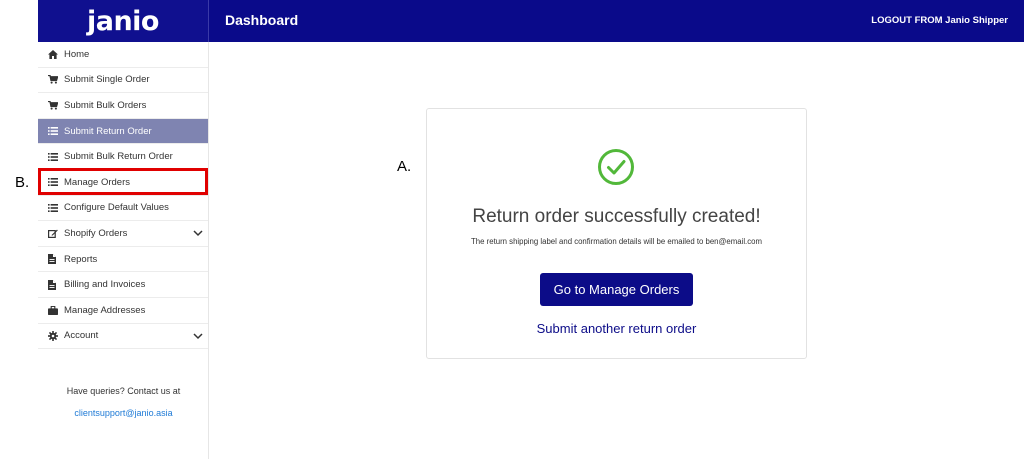 The image size is (1024, 459). What do you see at coordinates (96, 233) in the screenshot?
I see `sidebar-item-label: Shopify Orders` at bounding box center [96, 233].